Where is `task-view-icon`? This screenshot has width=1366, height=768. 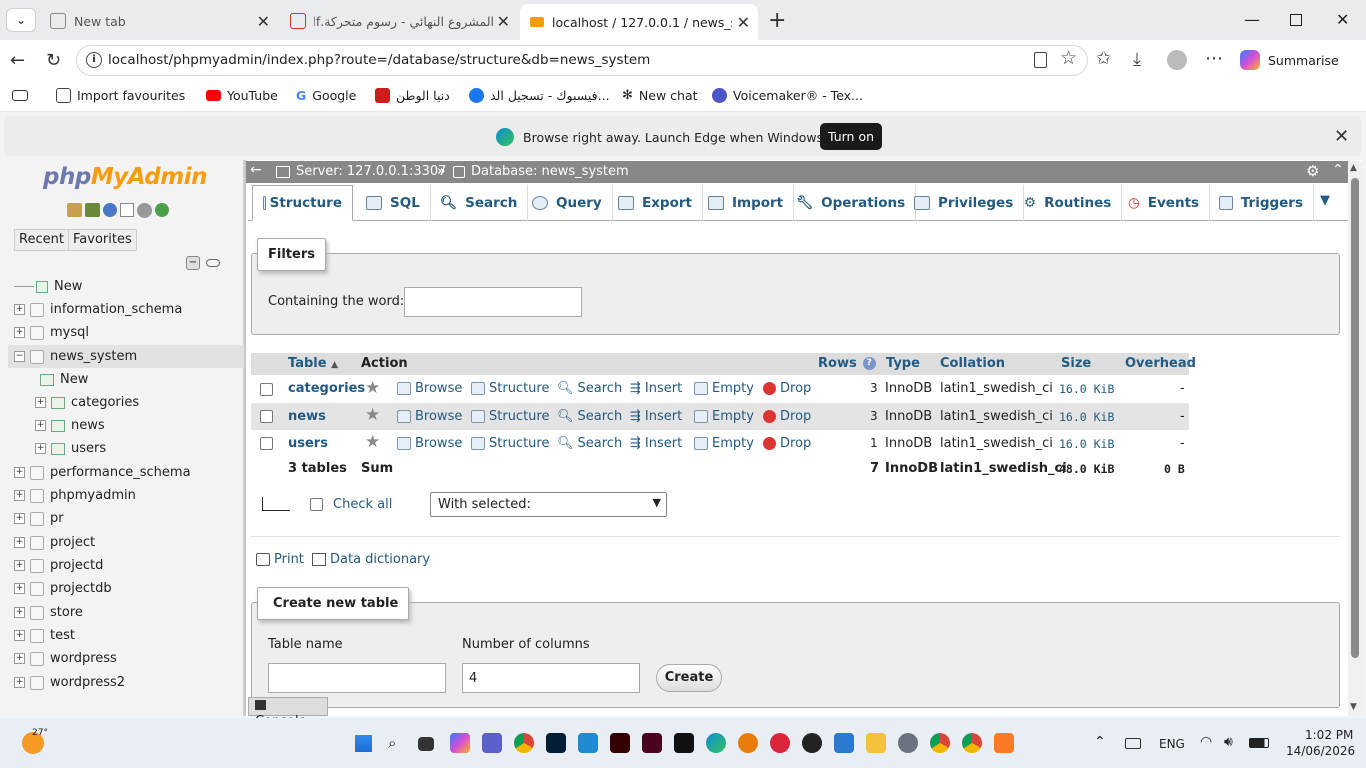
task-view-icon is located at coordinates (426, 744).